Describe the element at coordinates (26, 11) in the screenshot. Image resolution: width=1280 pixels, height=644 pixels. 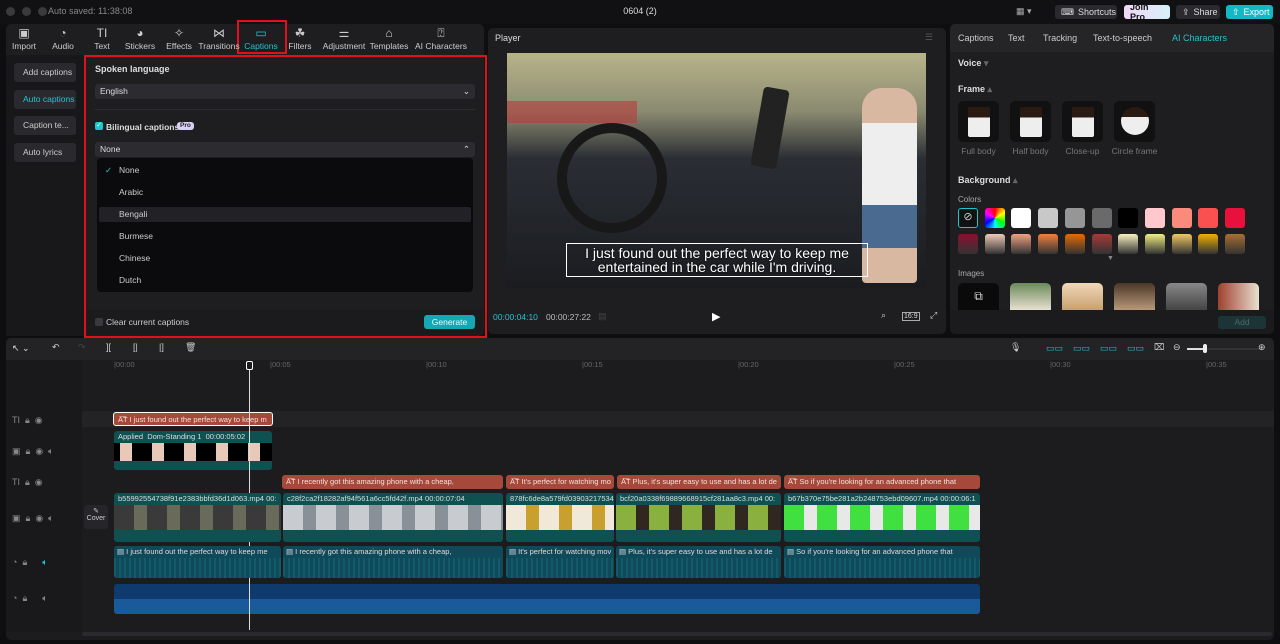
I see `minimize-window-button` at that location.